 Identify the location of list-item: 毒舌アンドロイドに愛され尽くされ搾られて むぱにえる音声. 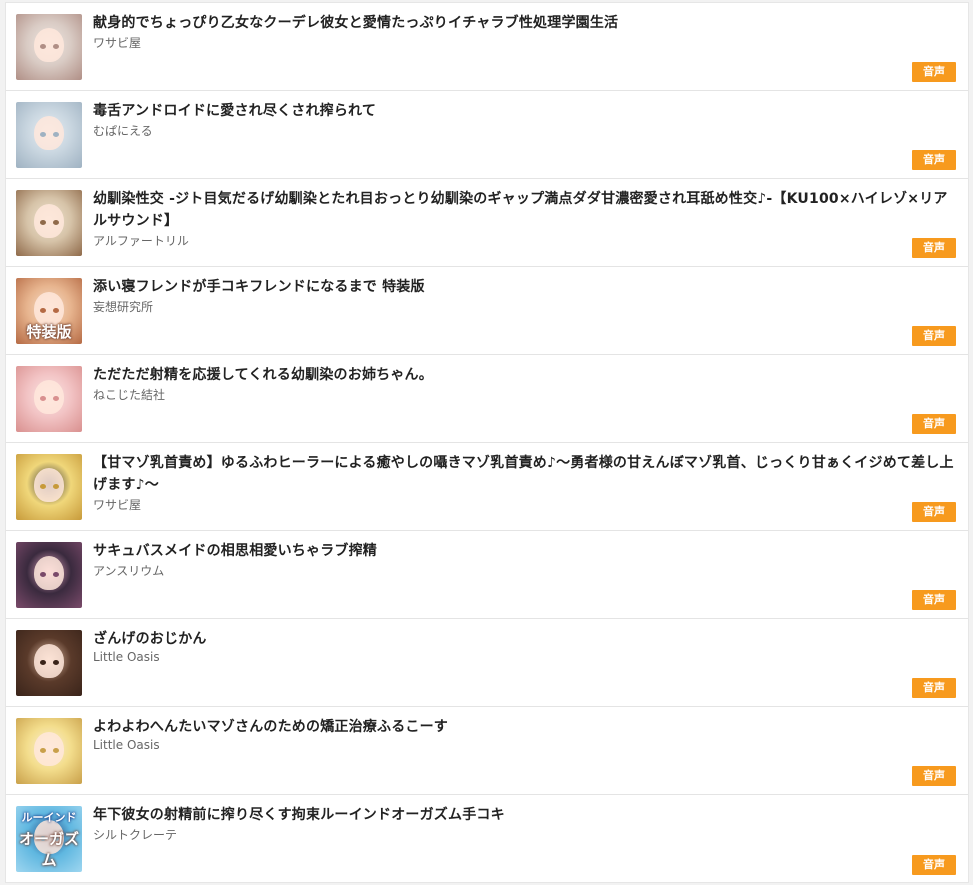
(487, 135).